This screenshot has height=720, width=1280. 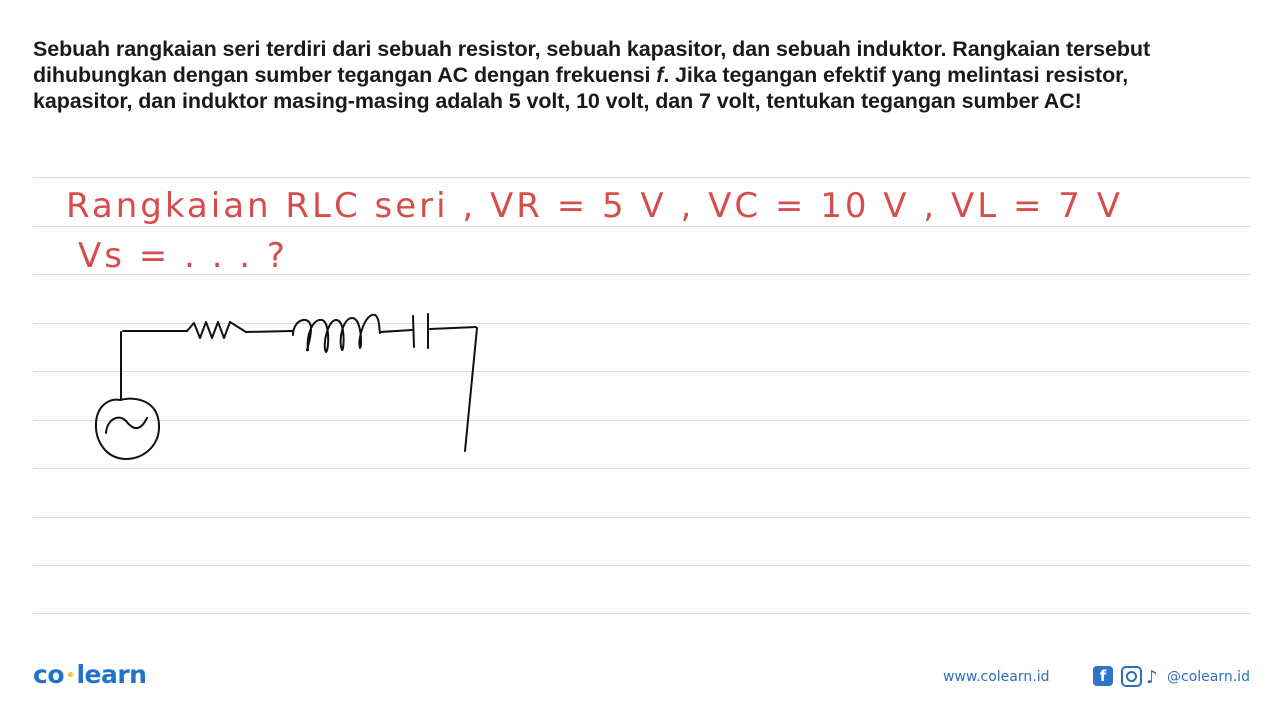 I want to click on capacitor-symbol, so click(x=420, y=331).